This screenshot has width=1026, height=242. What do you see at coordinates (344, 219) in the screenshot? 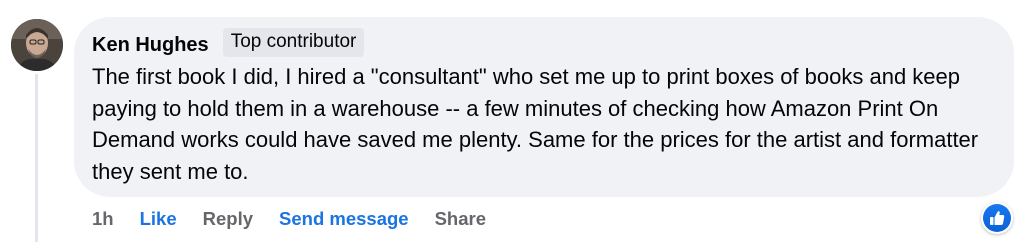
I see `send-message-button: Send message` at bounding box center [344, 219].